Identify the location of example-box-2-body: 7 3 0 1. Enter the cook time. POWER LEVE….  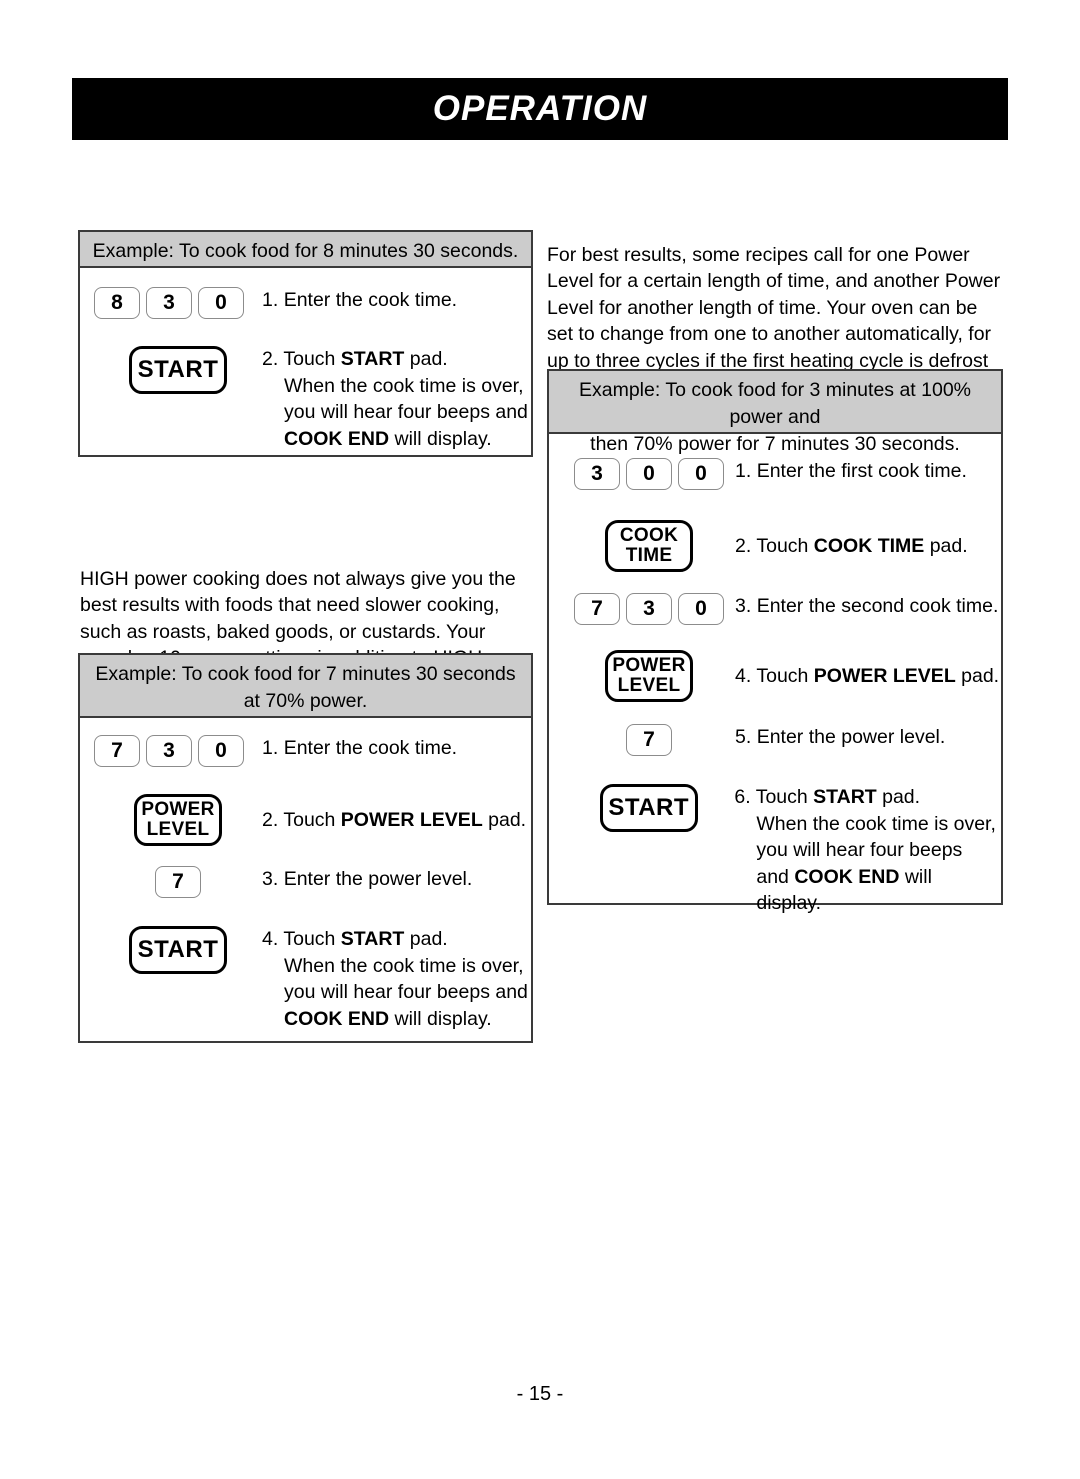
(305, 879).